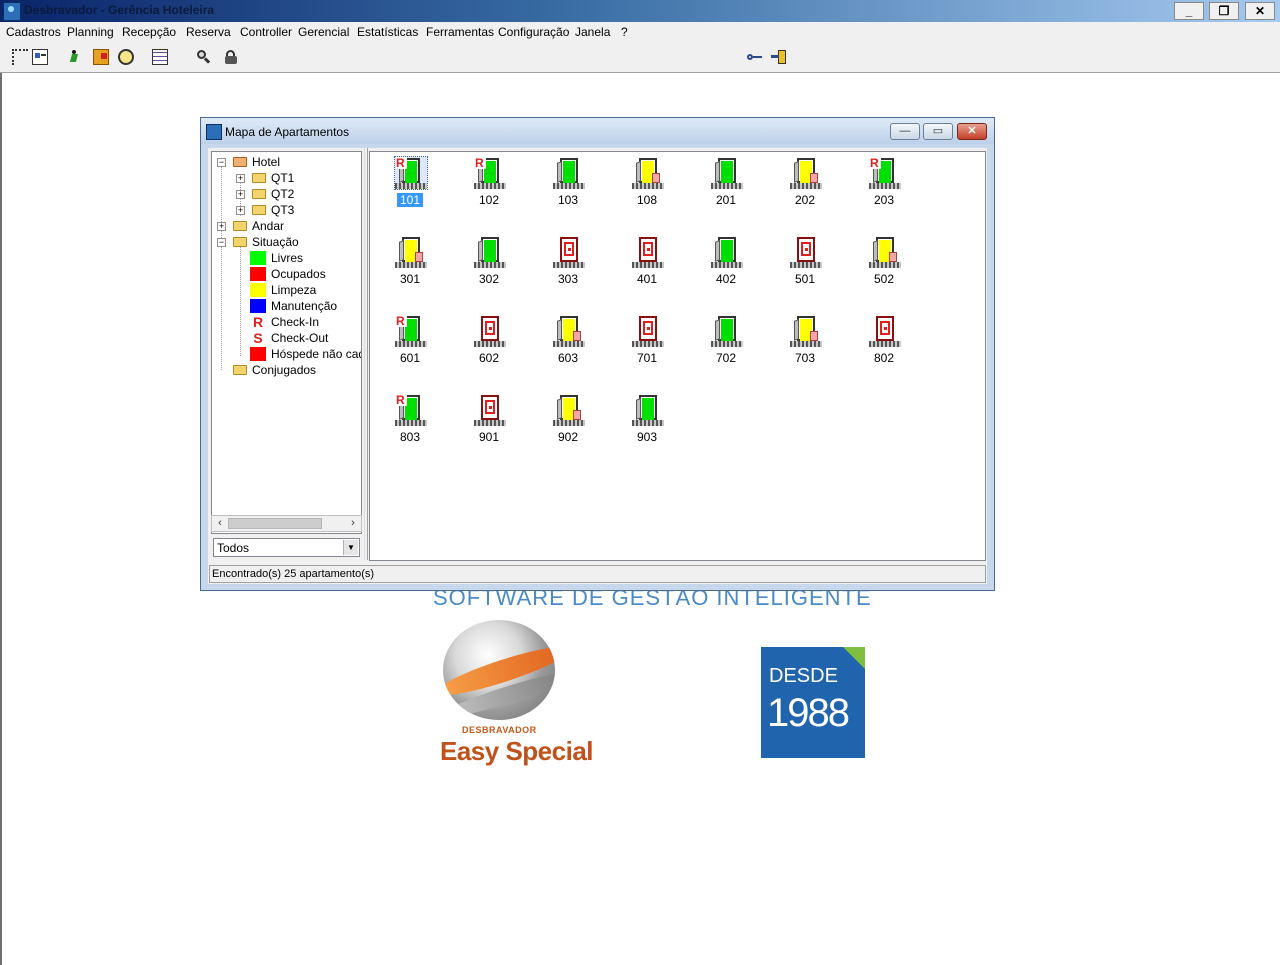  Describe the element at coordinates (286, 274) in the screenshot. I see `tree-node-ocupados: Ocupados` at that location.